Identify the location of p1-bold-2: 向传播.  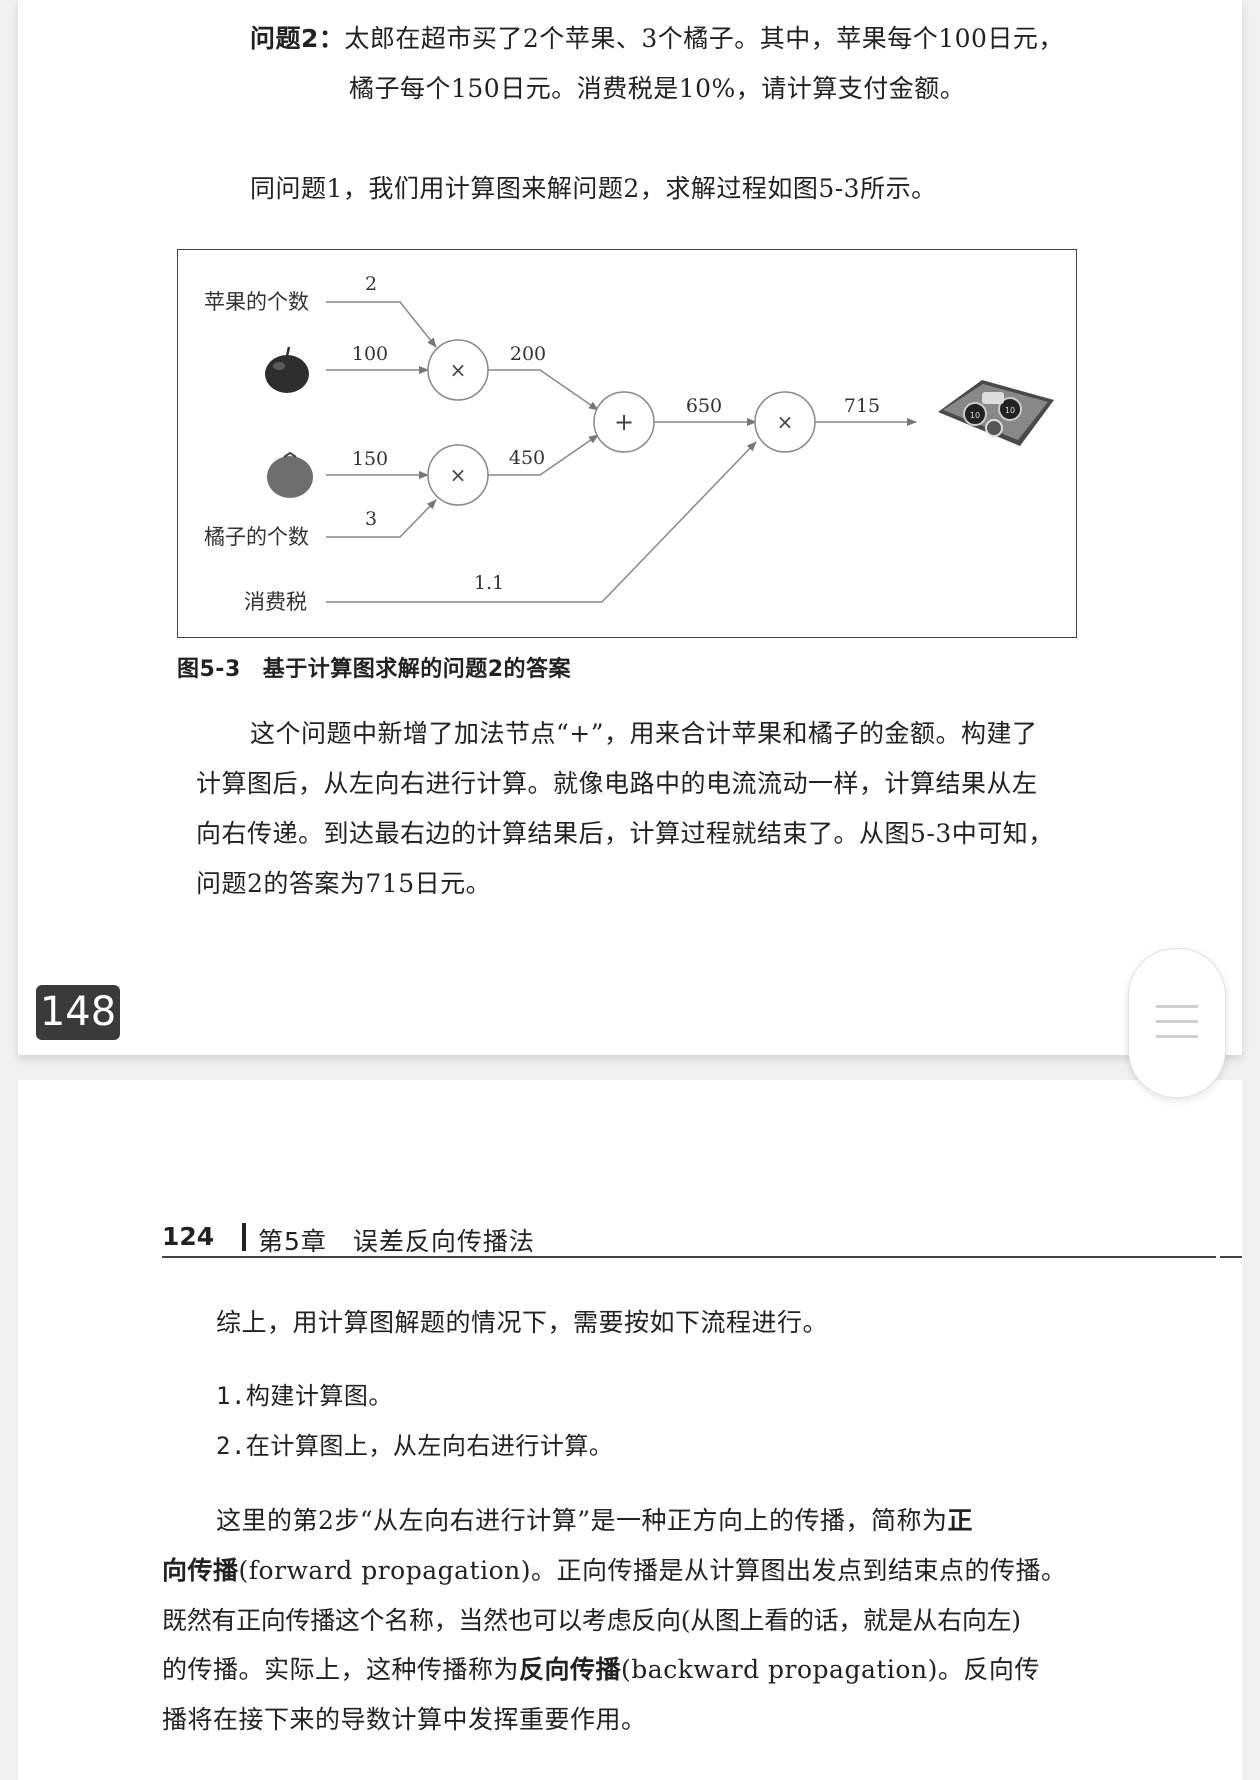
(200, 1570).